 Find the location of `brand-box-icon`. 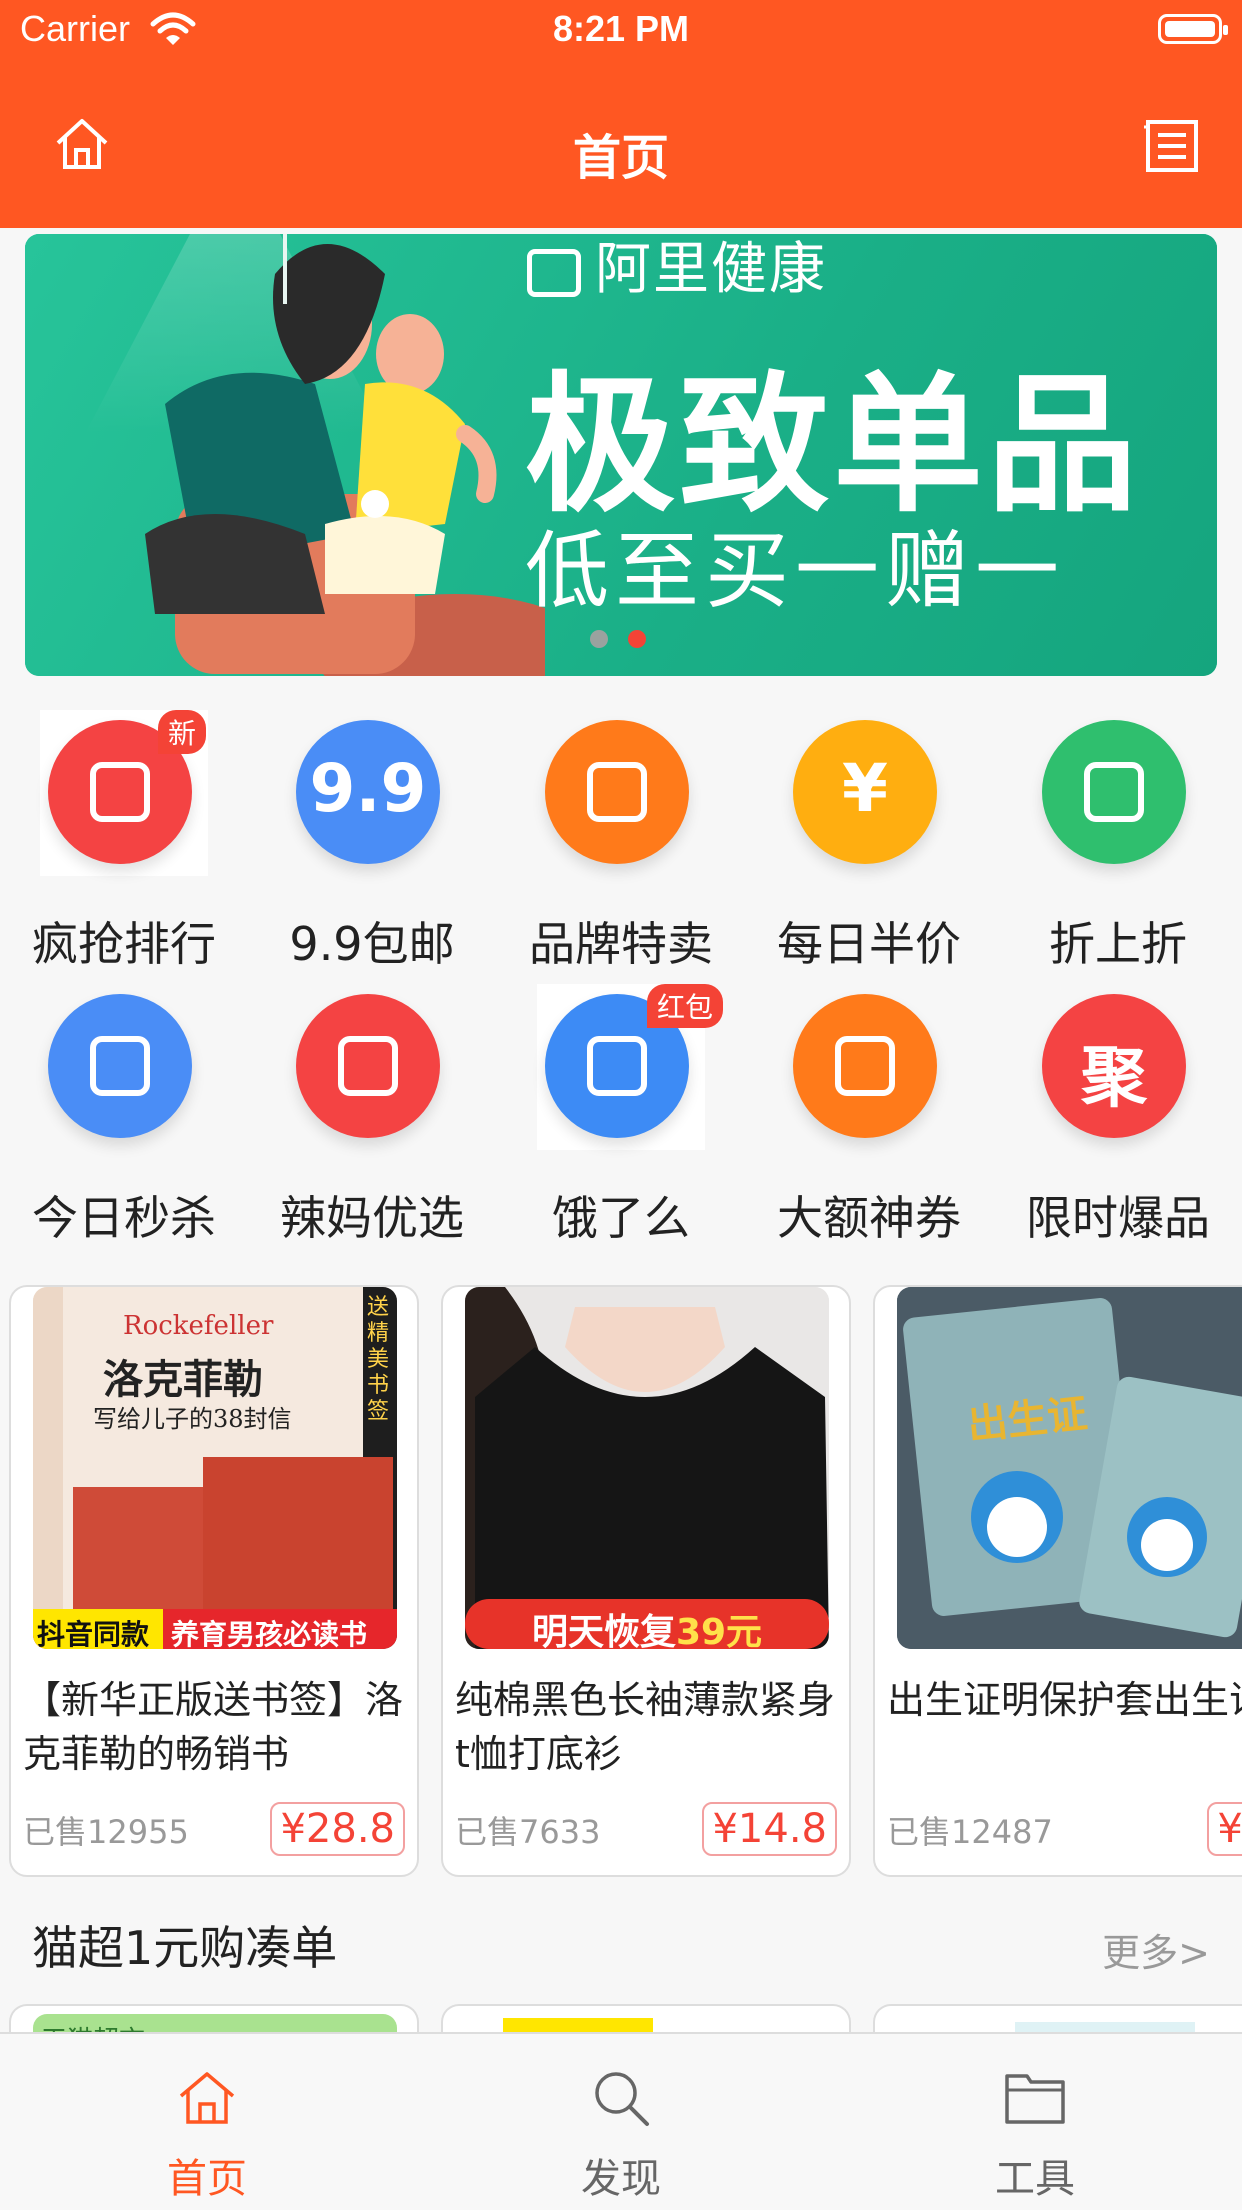

brand-box-icon is located at coordinates (617, 792).